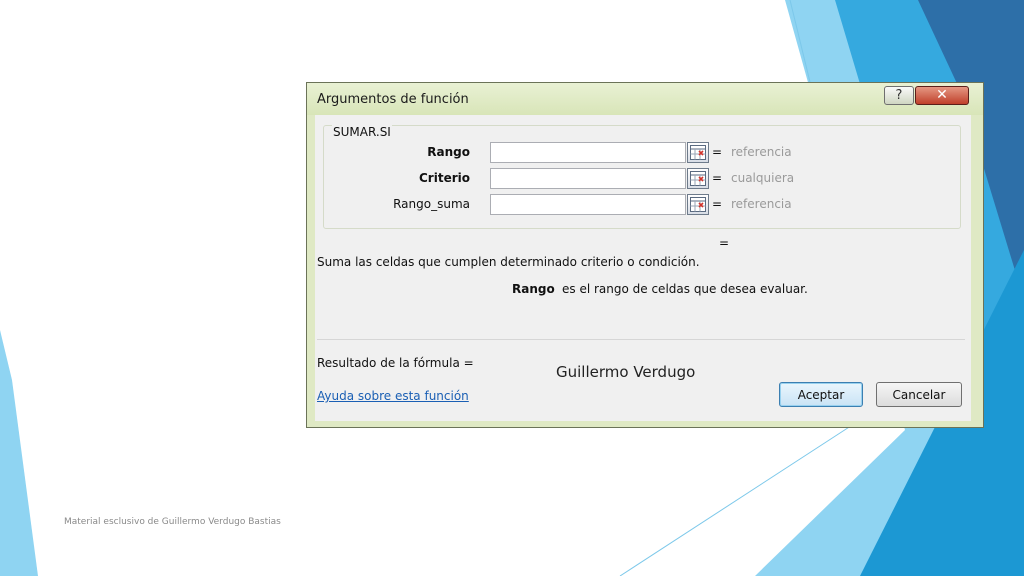 The width and height of the screenshot is (1024, 576). What do you see at coordinates (533, 289) in the screenshot?
I see `arg-help-name: Rango` at bounding box center [533, 289].